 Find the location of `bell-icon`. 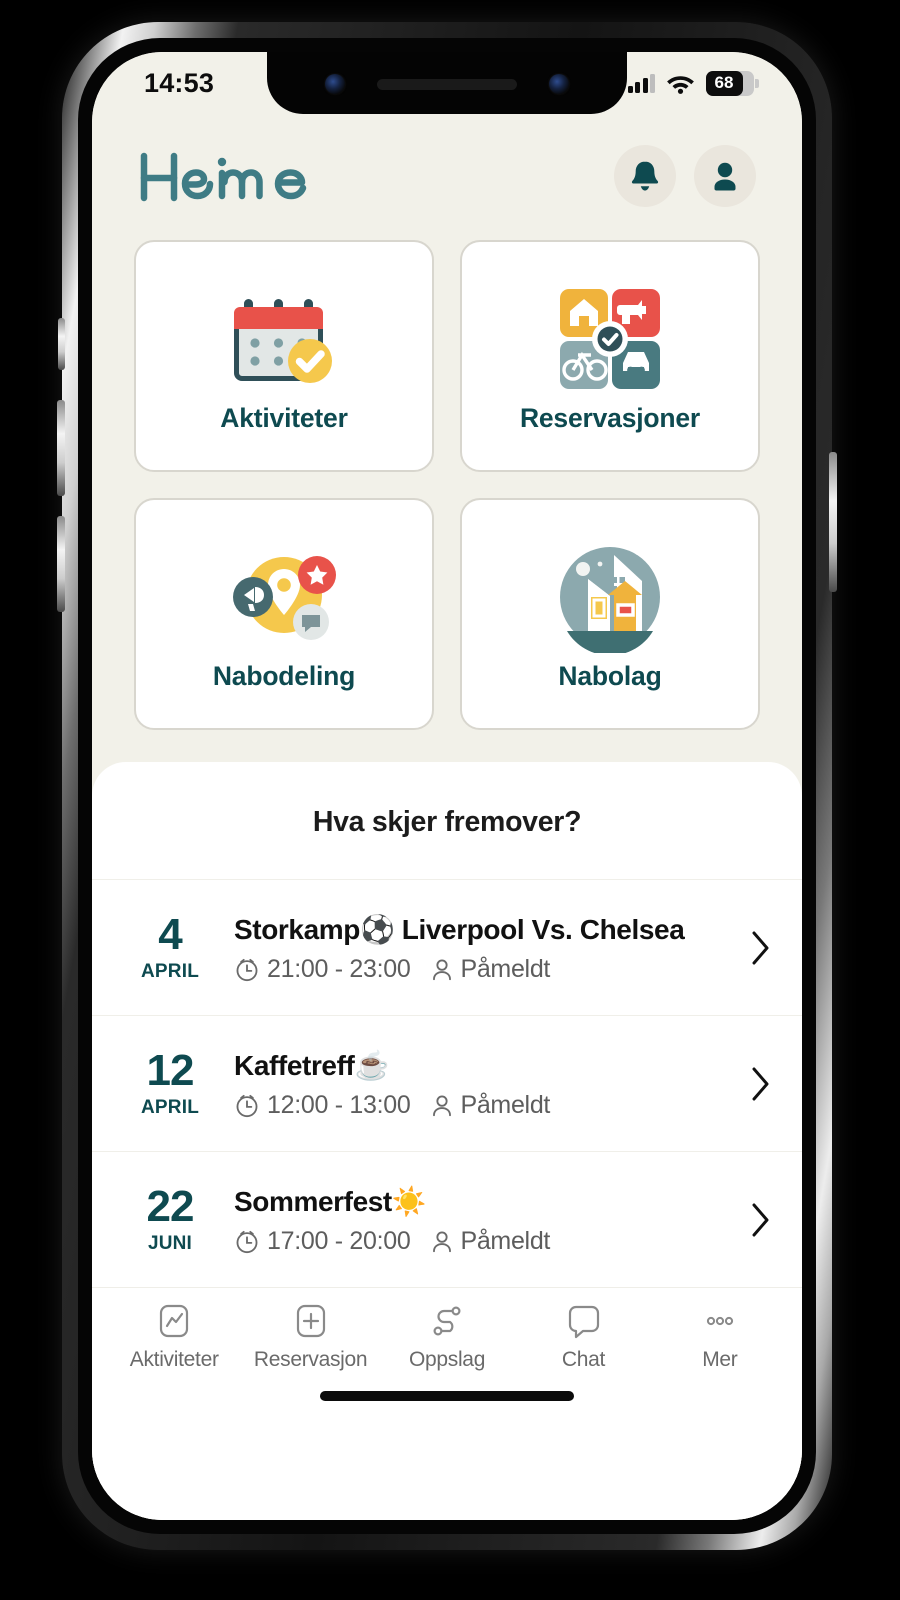

bell-icon is located at coordinates (645, 176).